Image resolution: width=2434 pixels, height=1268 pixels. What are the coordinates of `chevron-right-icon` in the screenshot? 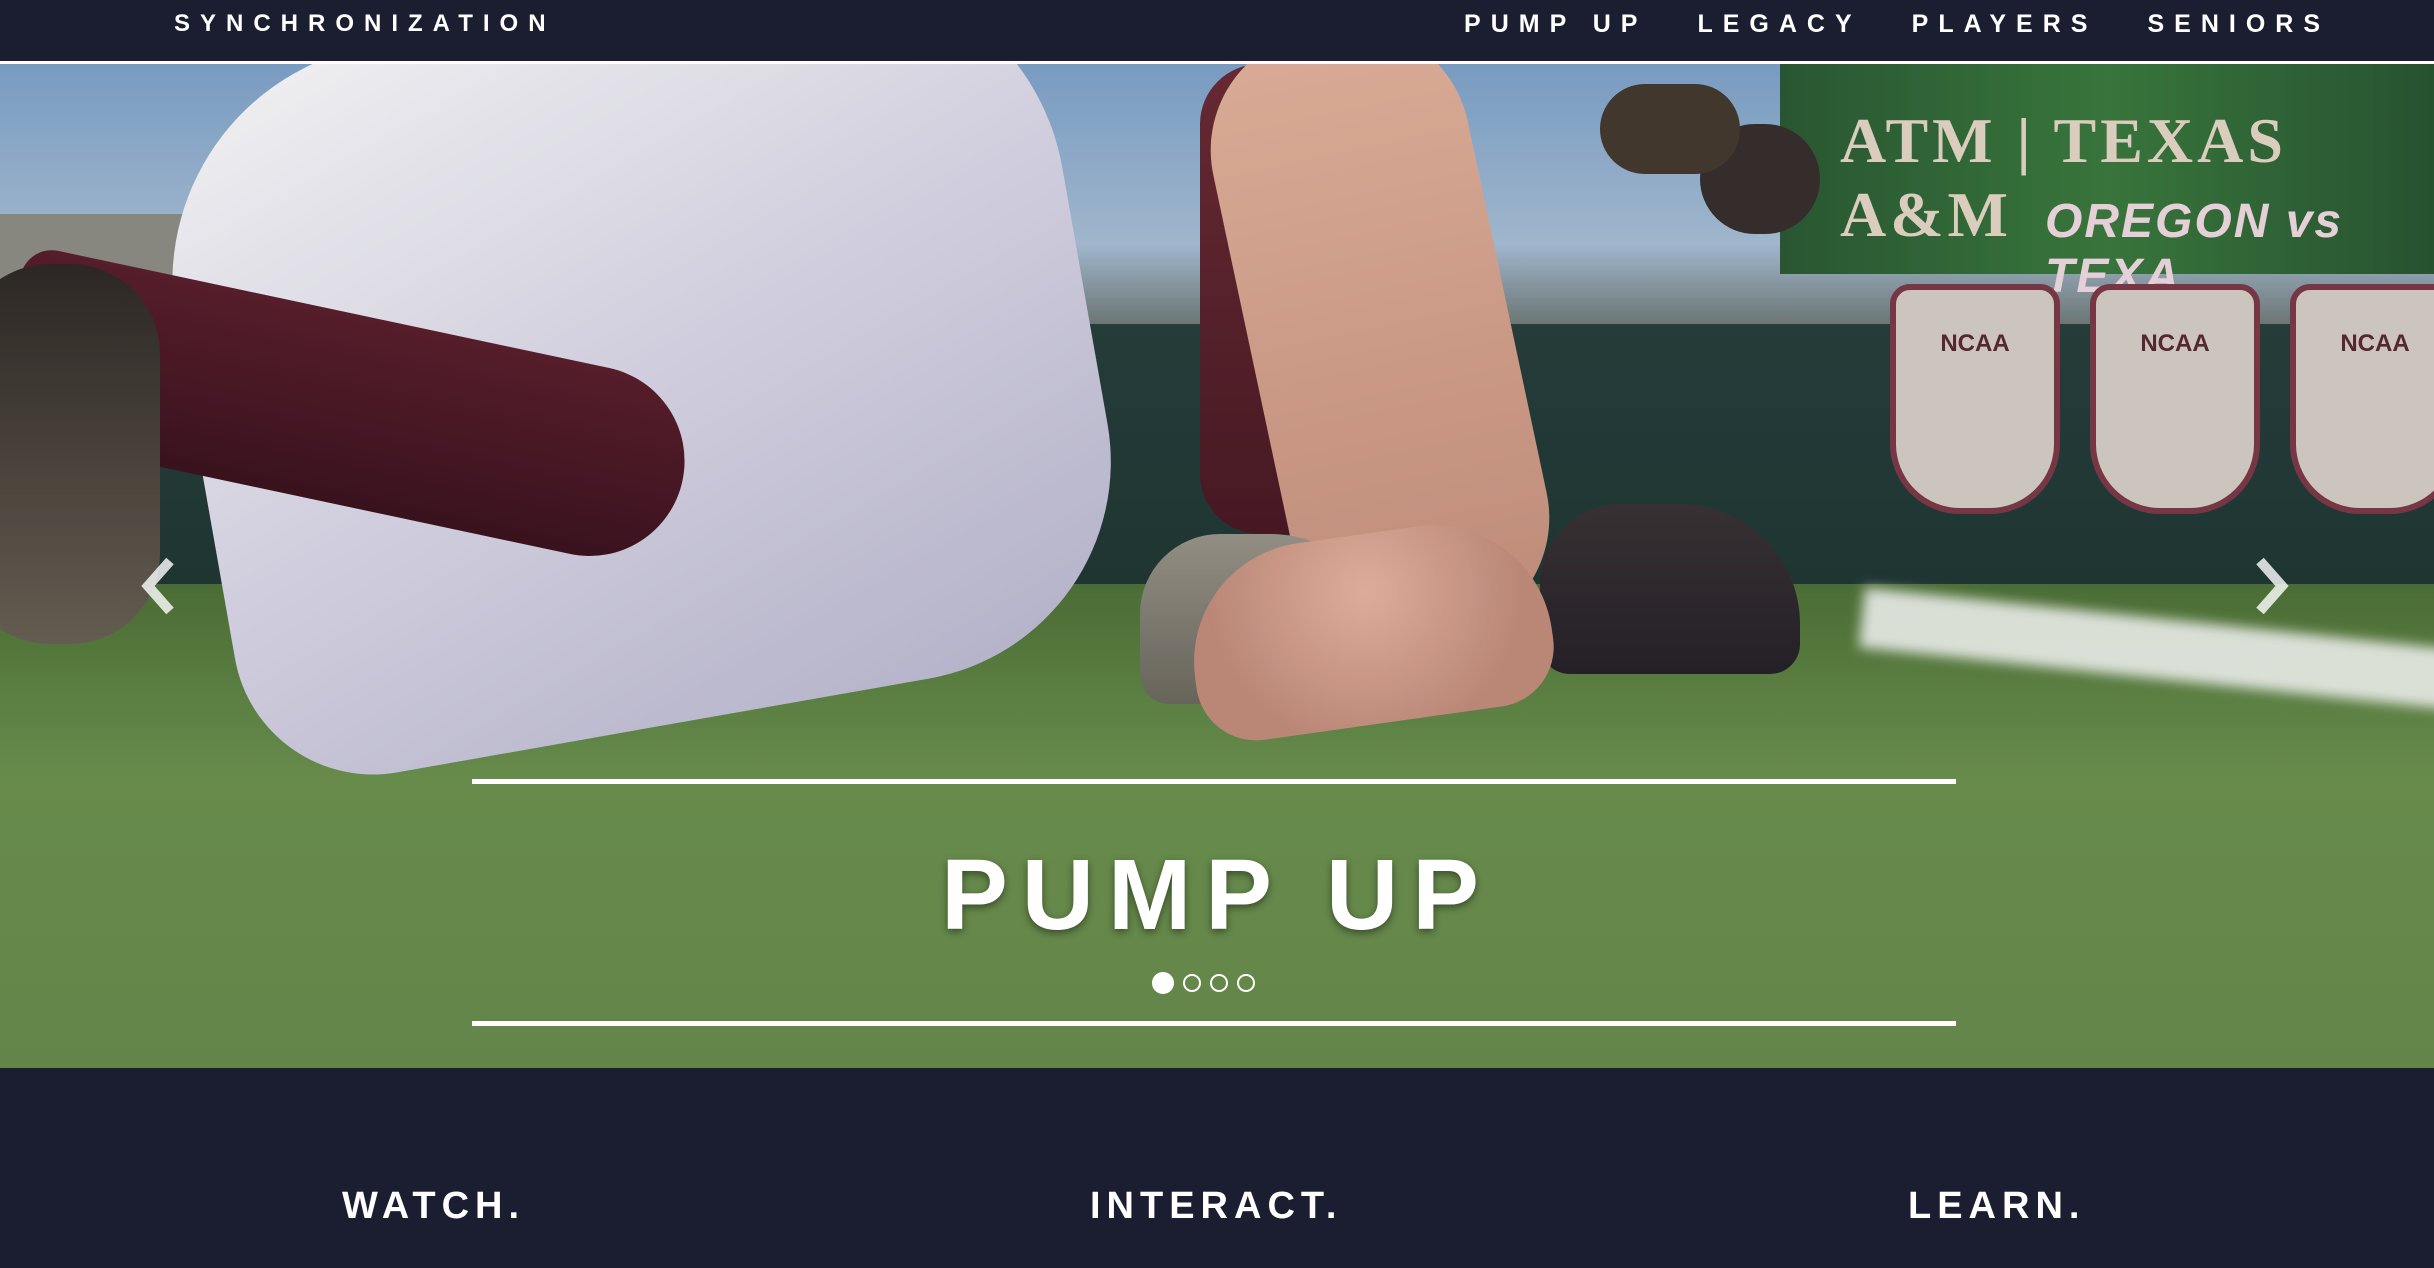 It's located at (2272, 586).